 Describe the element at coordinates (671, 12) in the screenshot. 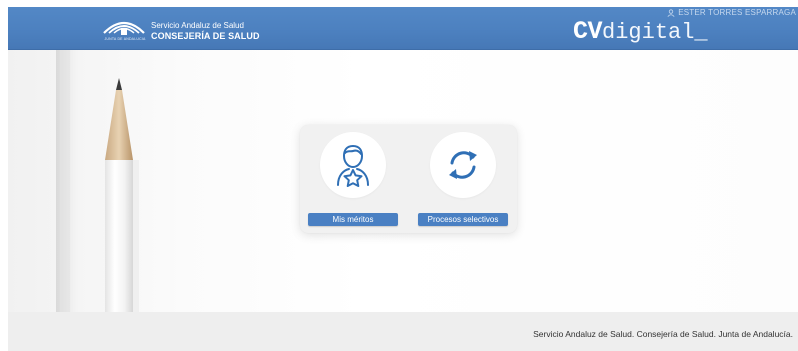

I see `user-icon` at that location.